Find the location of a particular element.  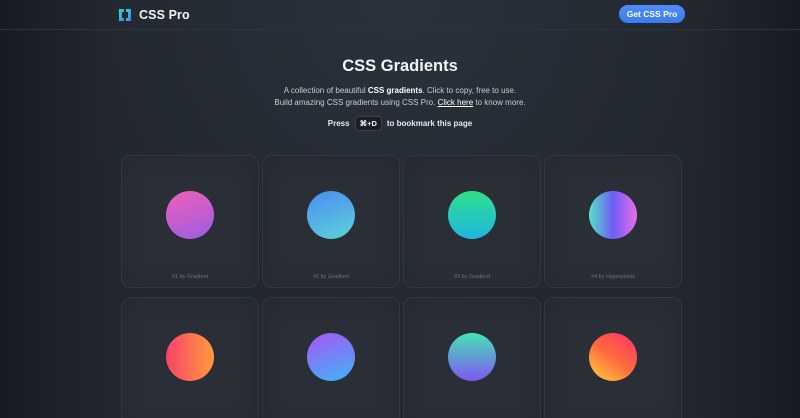

gradient-card: #1 by Gradient is located at coordinates (190, 221).